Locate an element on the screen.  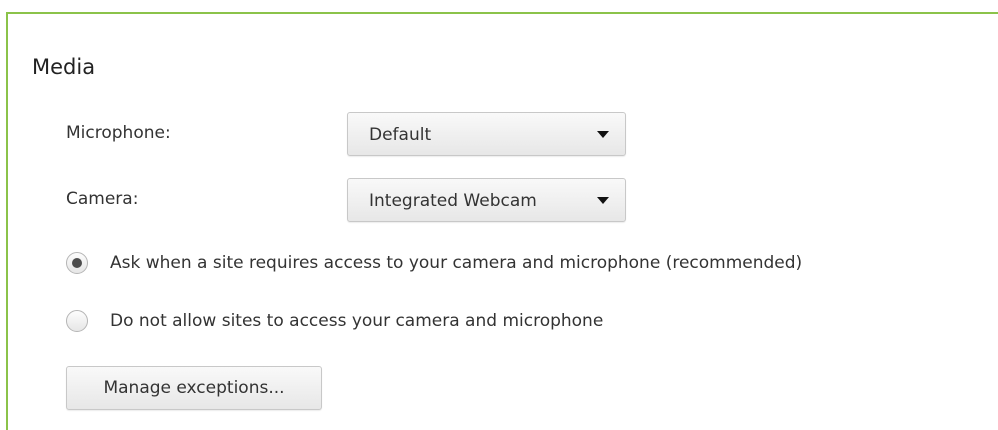
radio-dot-icon is located at coordinates (77, 263).